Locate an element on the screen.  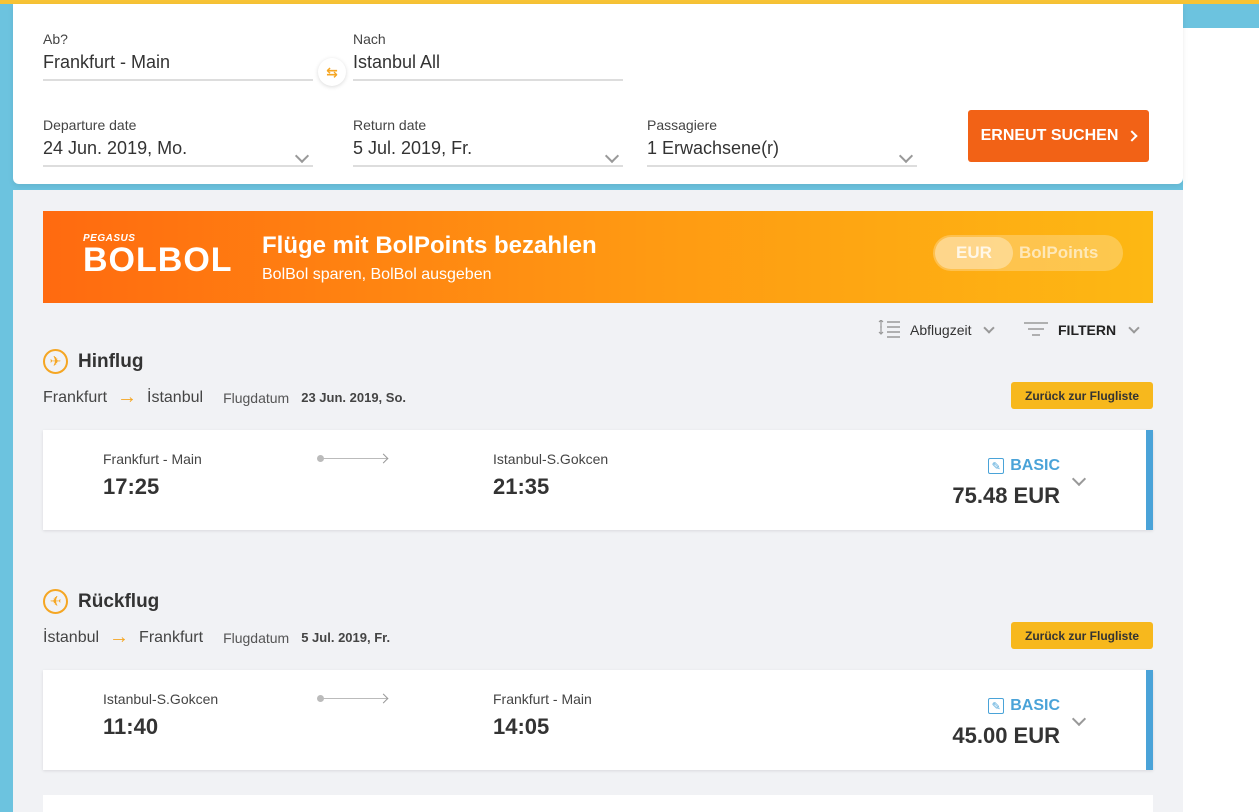
search-again-label: ERNEUT SUCHEN is located at coordinates (1049, 135).